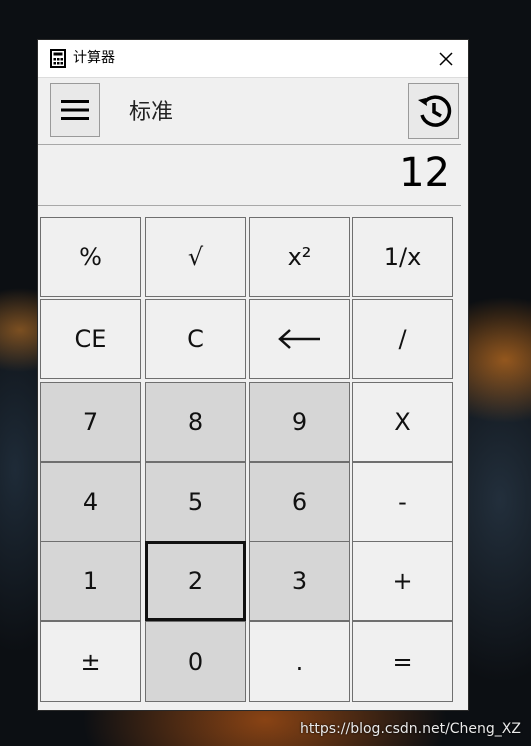 The height and width of the screenshot is (746, 531). I want to click on key-label: 6, so click(299, 502).